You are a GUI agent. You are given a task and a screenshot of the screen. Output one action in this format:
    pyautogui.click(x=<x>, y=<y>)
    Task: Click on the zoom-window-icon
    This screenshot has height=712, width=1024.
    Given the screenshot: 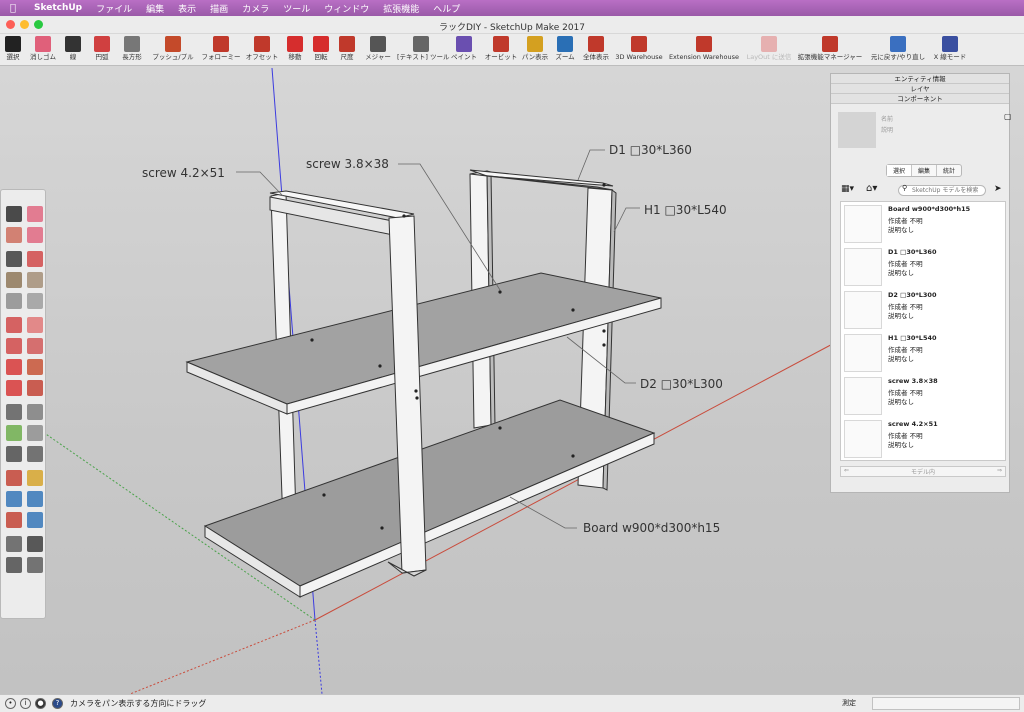 What is the action you would take?
    pyautogui.click(x=35, y=520)
    